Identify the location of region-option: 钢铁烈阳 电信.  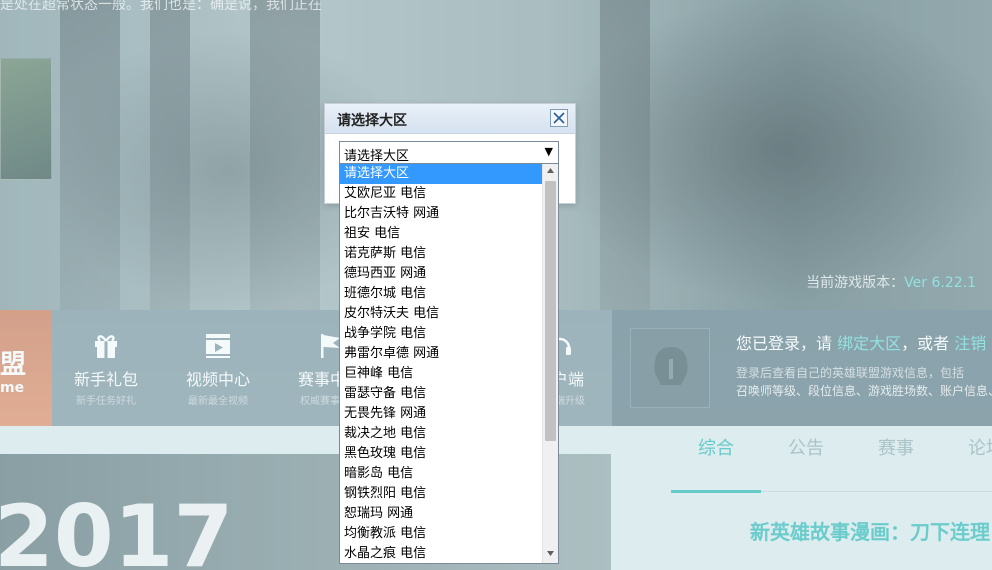
(441, 494).